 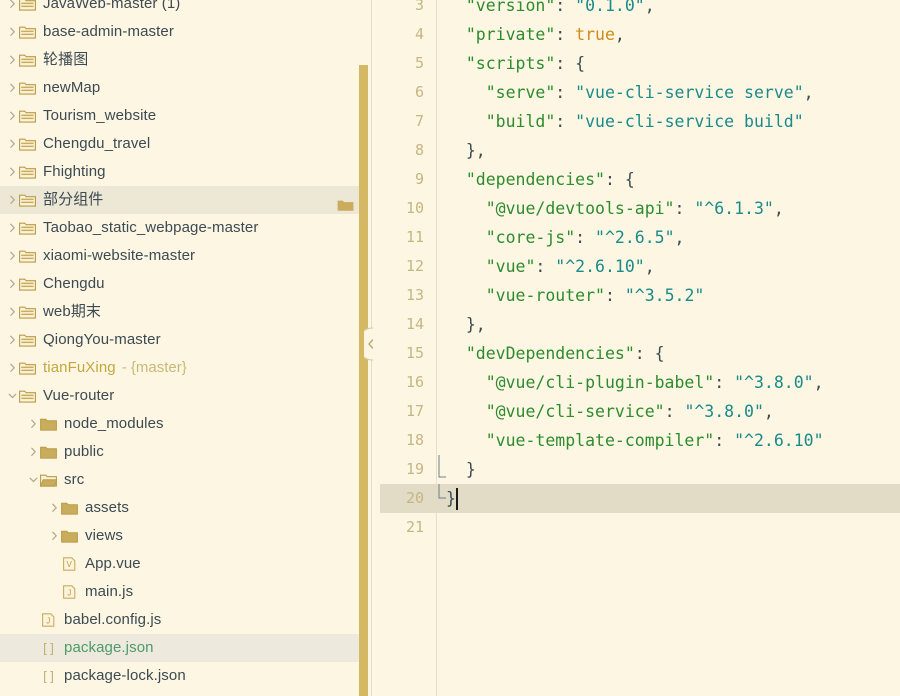 I want to click on tree-item-assets: assets, so click(x=184, y=508).